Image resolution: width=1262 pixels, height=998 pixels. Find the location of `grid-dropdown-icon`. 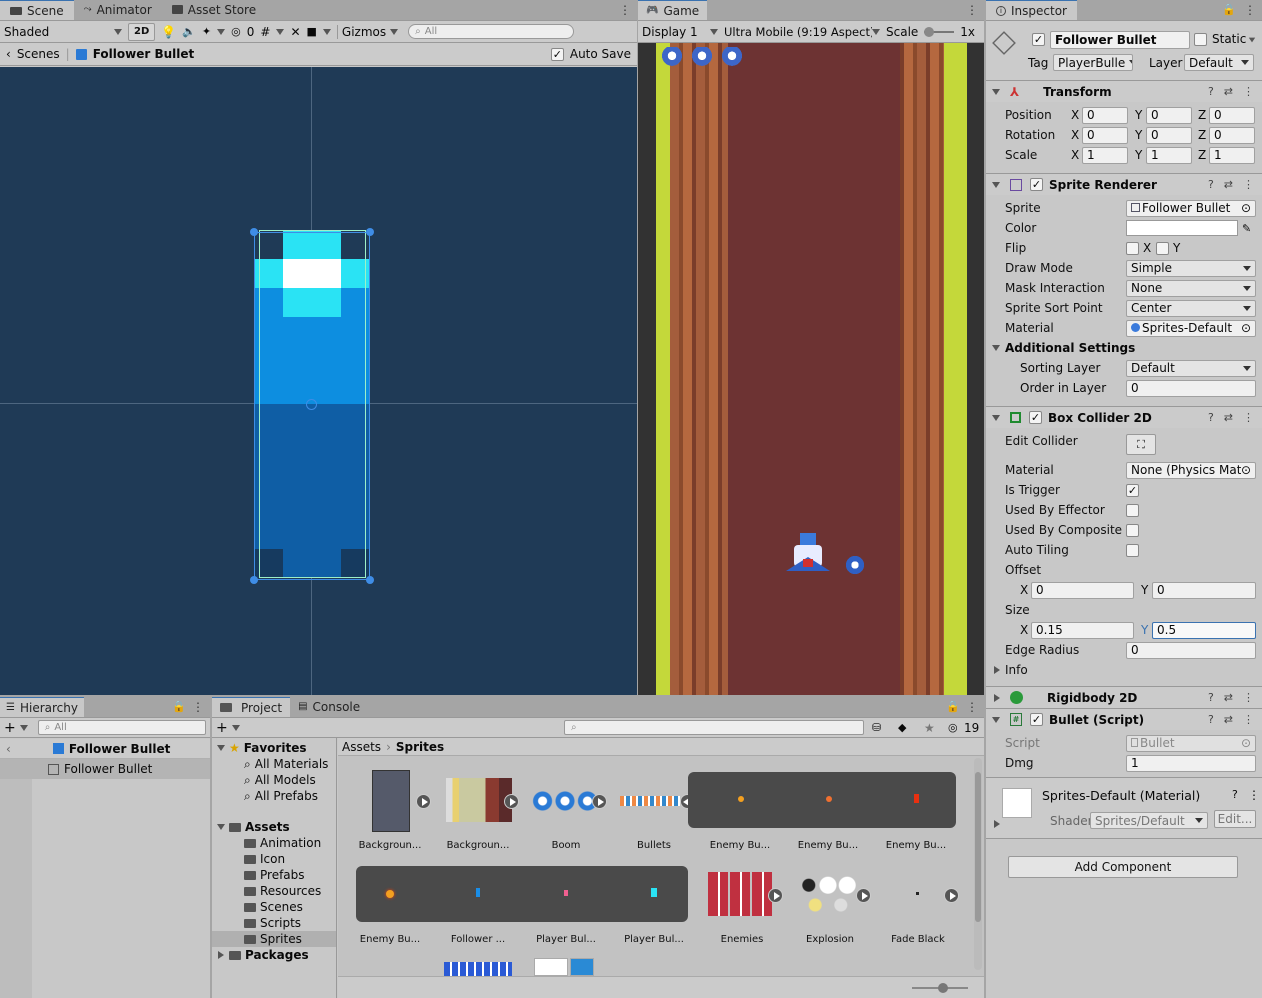

grid-dropdown-icon is located at coordinates (280, 31).